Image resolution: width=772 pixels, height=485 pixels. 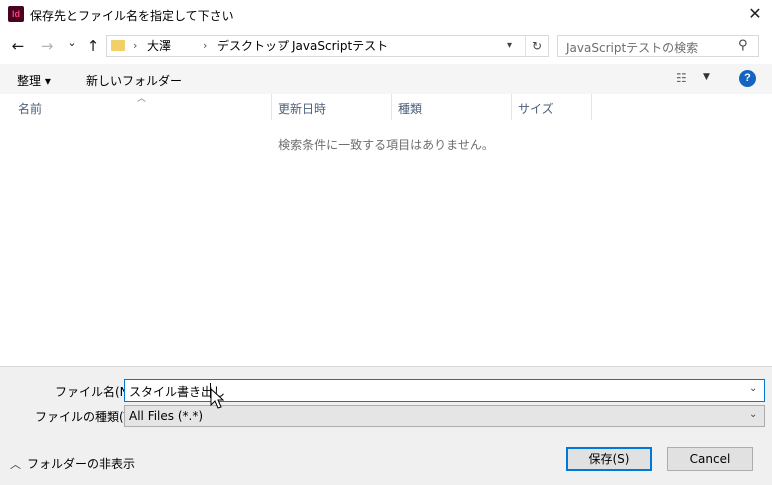 What do you see at coordinates (710, 459) in the screenshot?
I see `cancel-button: Cancel` at bounding box center [710, 459].